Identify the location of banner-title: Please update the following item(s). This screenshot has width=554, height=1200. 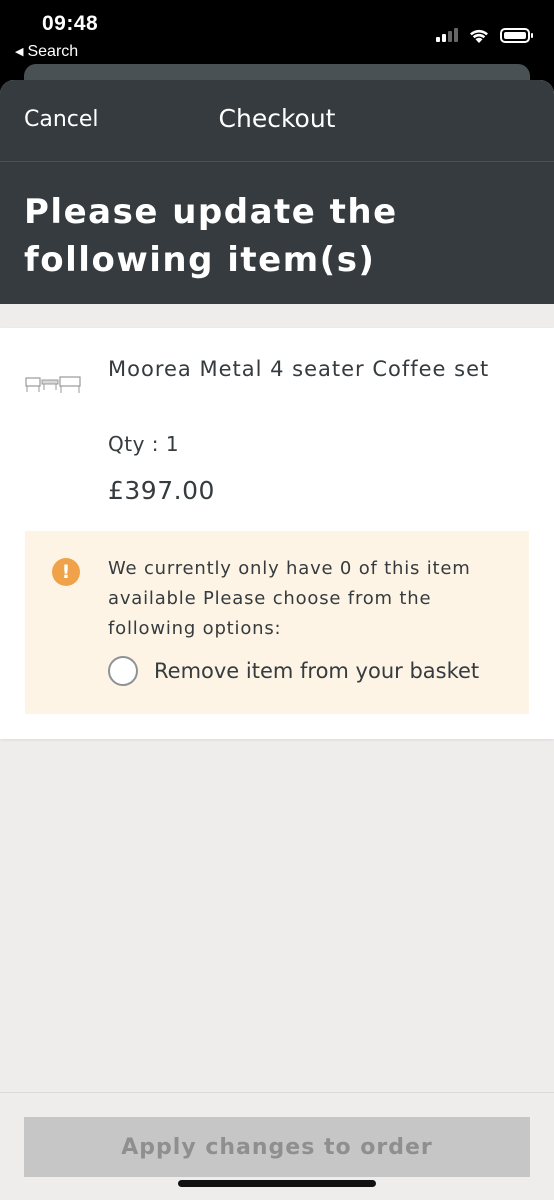
(211, 236).